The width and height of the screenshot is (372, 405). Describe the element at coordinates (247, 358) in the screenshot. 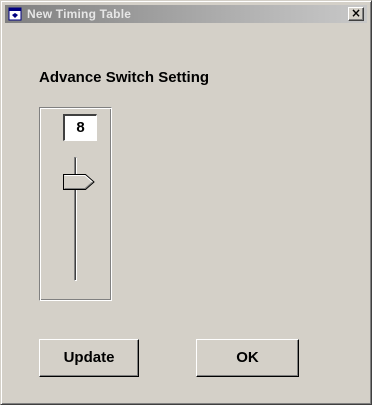

I see `ok-button: OK` at that location.